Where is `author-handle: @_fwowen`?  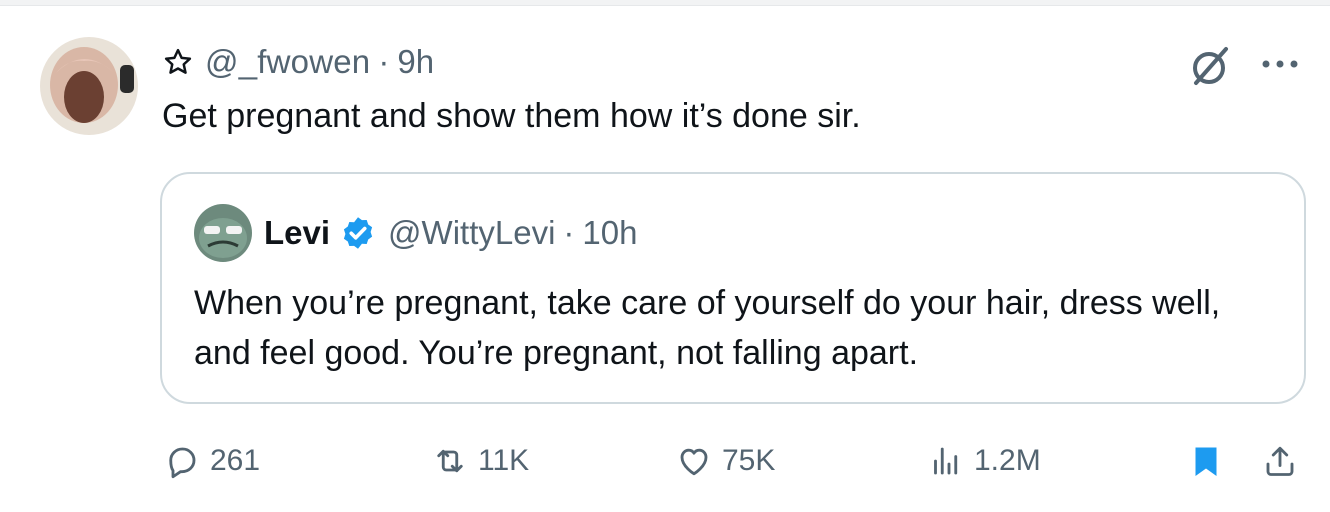 author-handle: @_fwowen is located at coordinates (287, 62).